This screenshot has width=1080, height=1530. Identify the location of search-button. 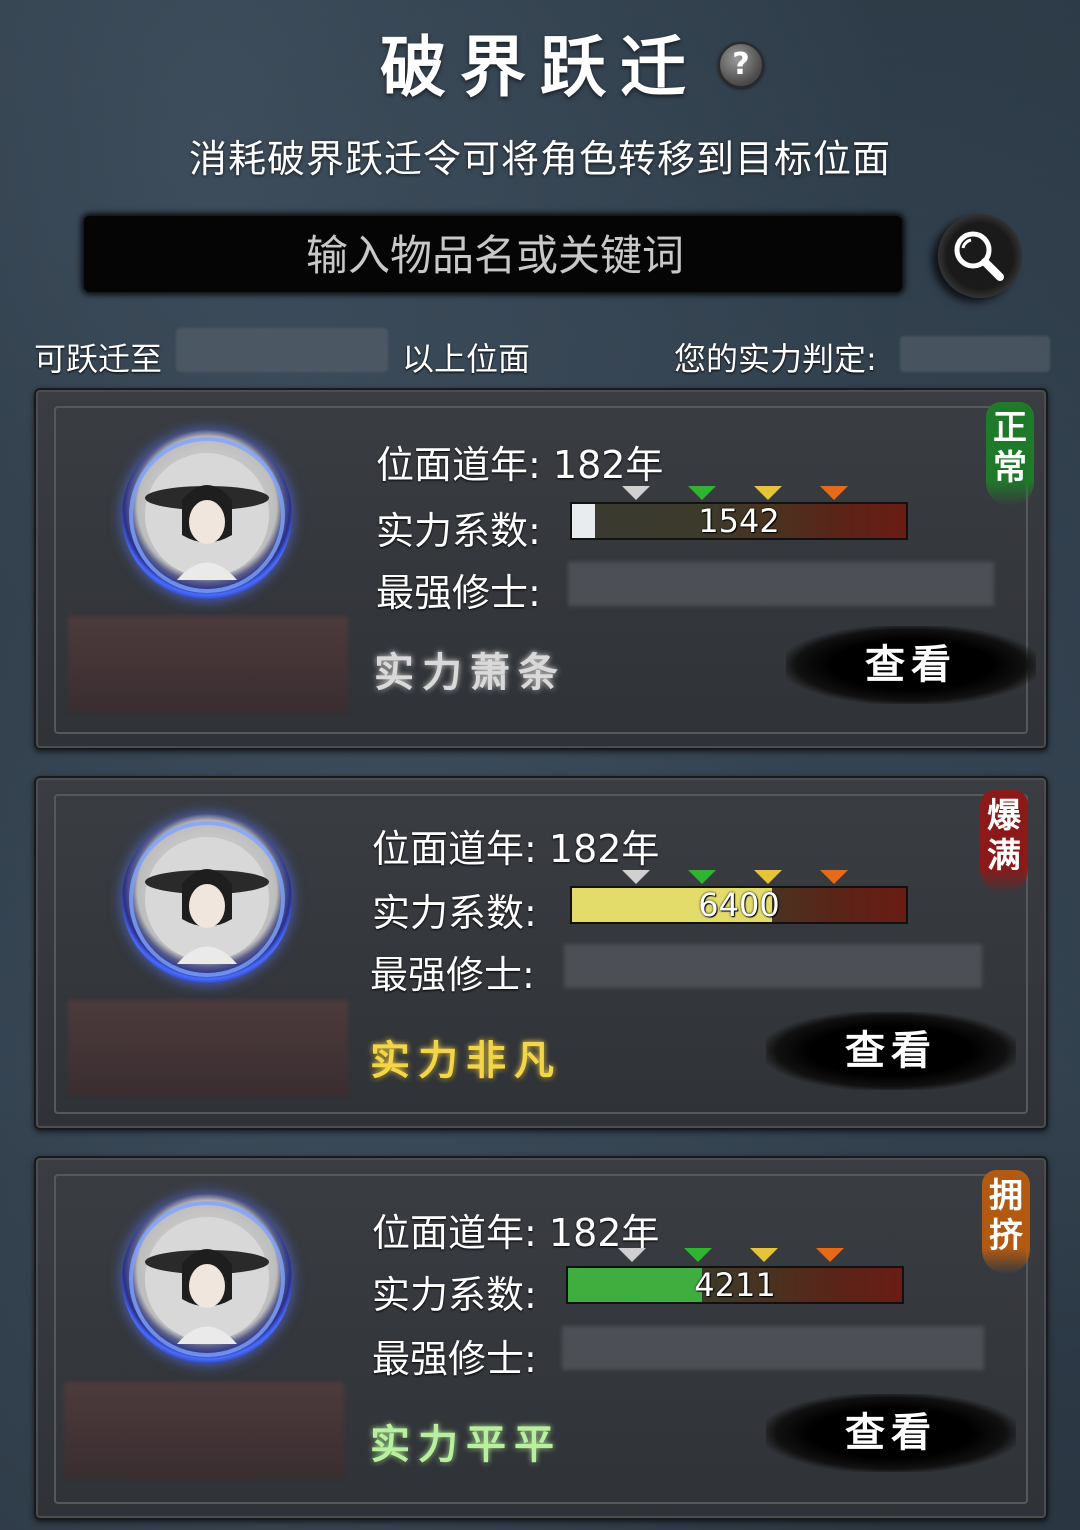
(980, 256).